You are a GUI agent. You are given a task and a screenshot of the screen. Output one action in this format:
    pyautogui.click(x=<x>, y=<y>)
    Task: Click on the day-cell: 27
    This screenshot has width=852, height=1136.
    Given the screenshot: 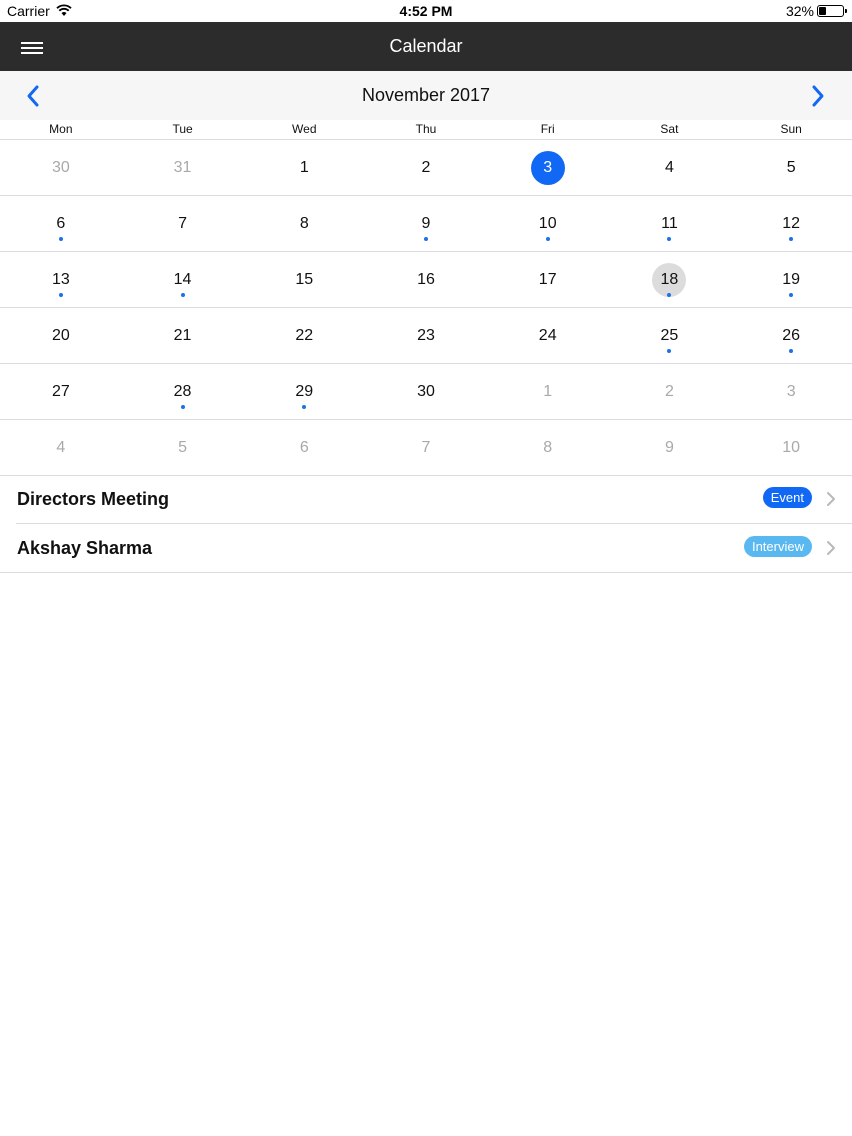 What is the action you would take?
    pyautogui.click(x=61, y=391)
    